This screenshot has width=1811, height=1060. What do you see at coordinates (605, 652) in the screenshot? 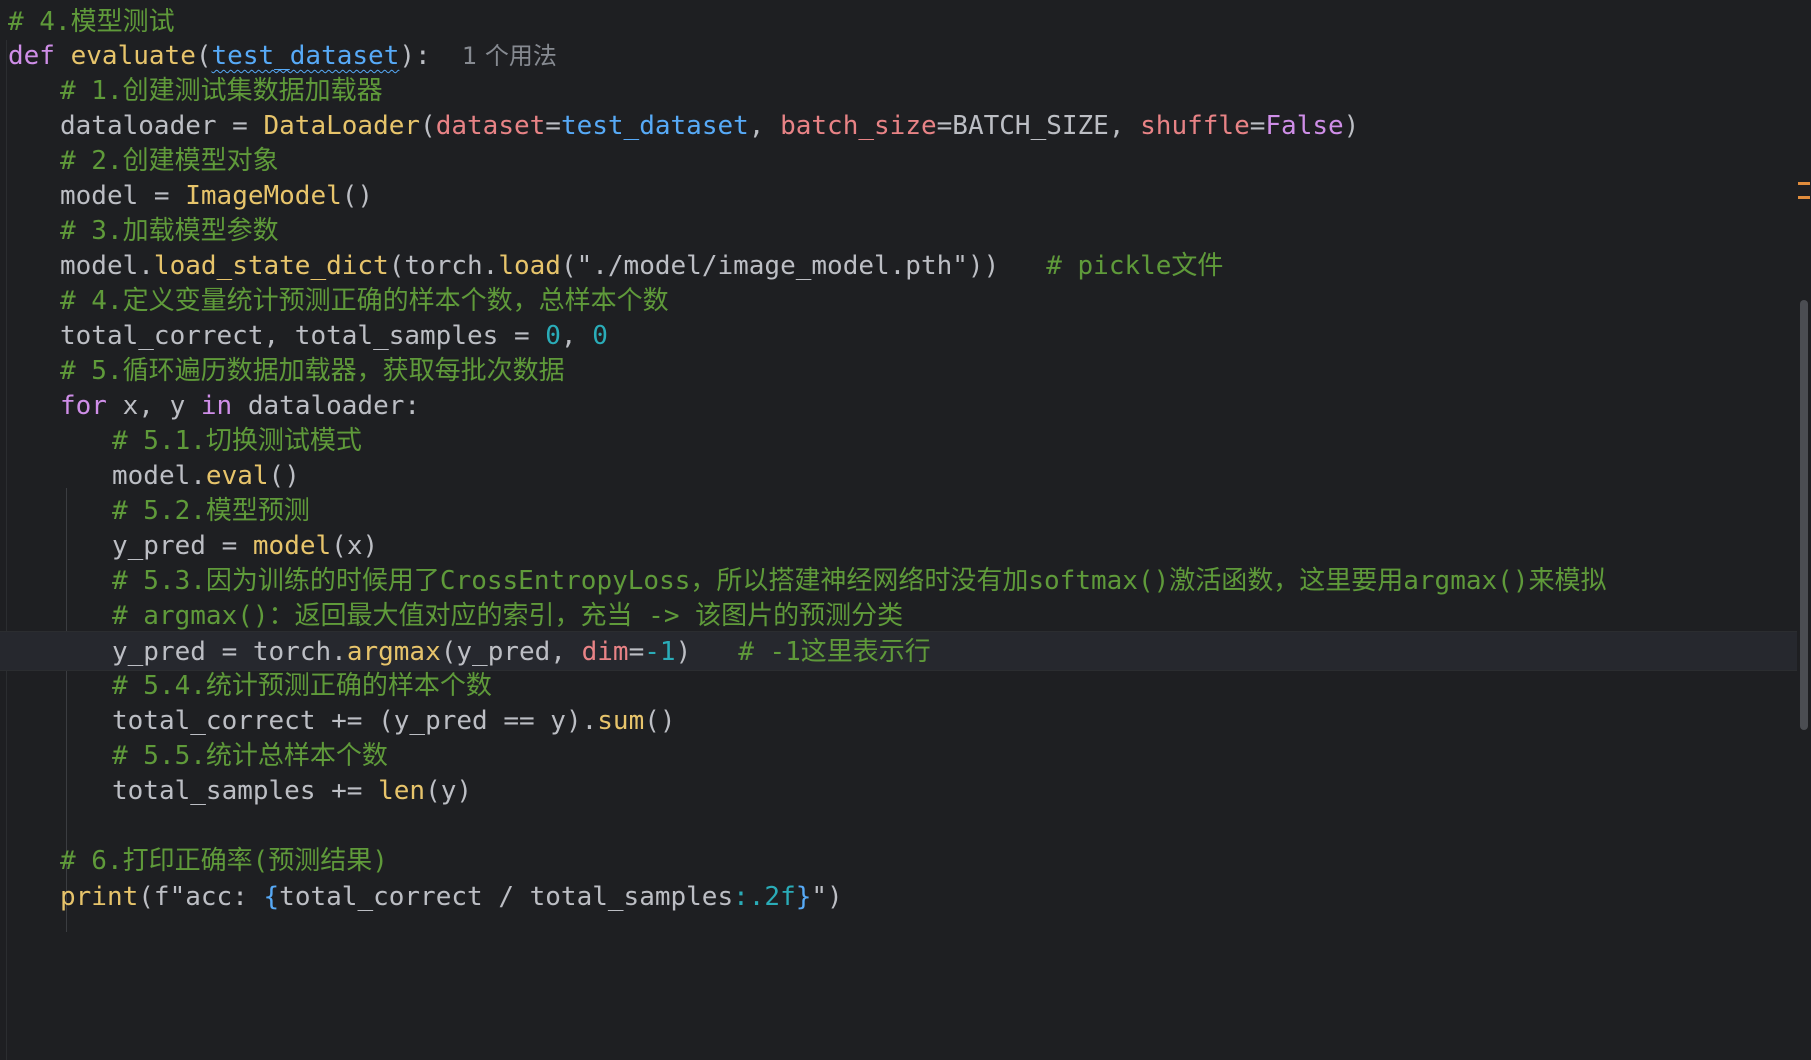
I see `kwarg: dim` at bounding box center [605, 652].